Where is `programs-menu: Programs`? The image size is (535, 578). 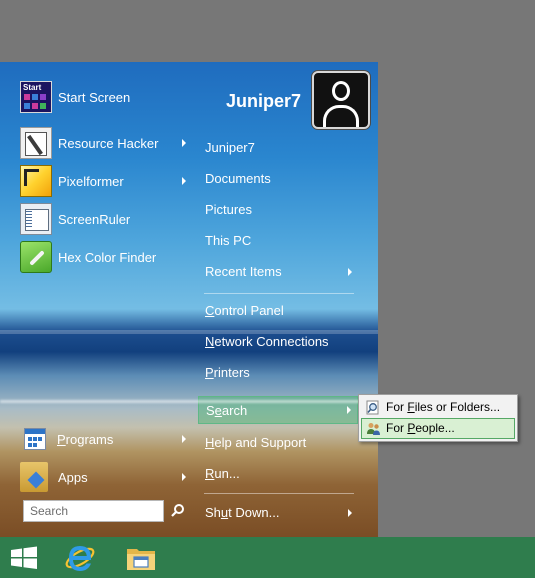
programs-menu: Programs is located at coordinates (106, 439).